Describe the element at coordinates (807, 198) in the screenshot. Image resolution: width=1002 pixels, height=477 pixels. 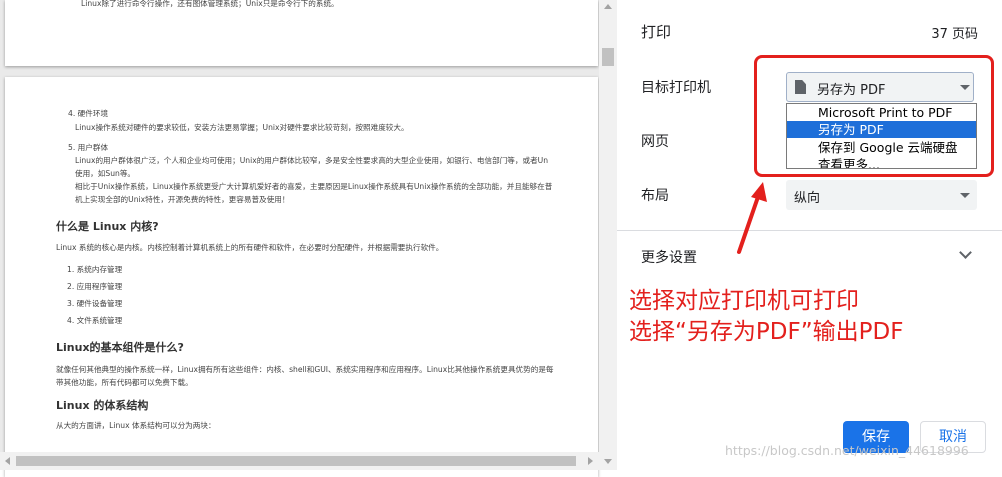
I see `layout-value: 纵向` at that location.